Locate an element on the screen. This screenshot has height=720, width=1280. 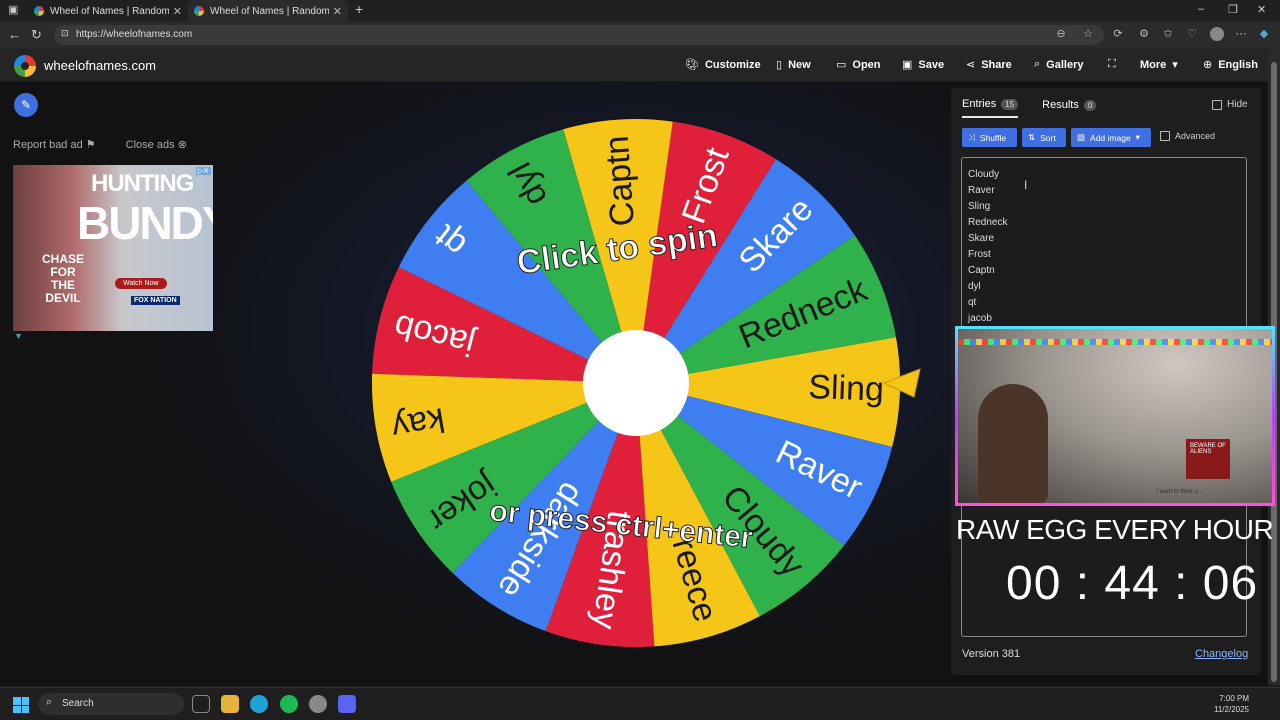
add-image-button: ▨ Add image ▾ is located at coordinates (1111, 137).